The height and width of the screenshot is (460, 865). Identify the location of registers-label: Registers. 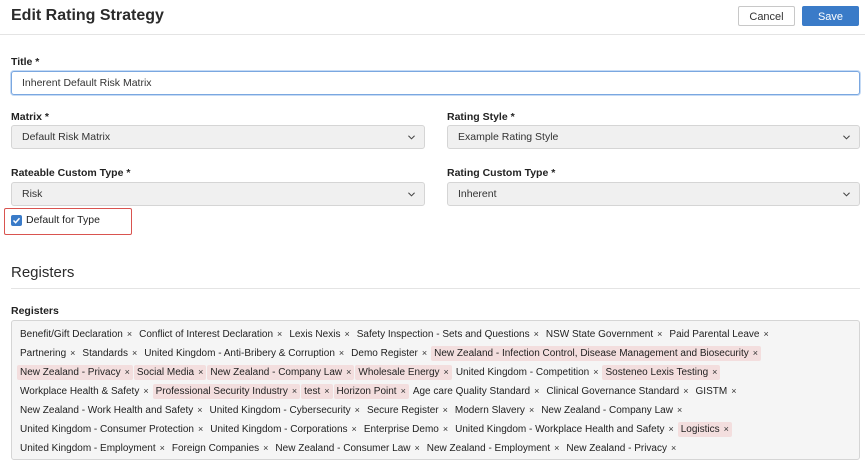
(35, 311).